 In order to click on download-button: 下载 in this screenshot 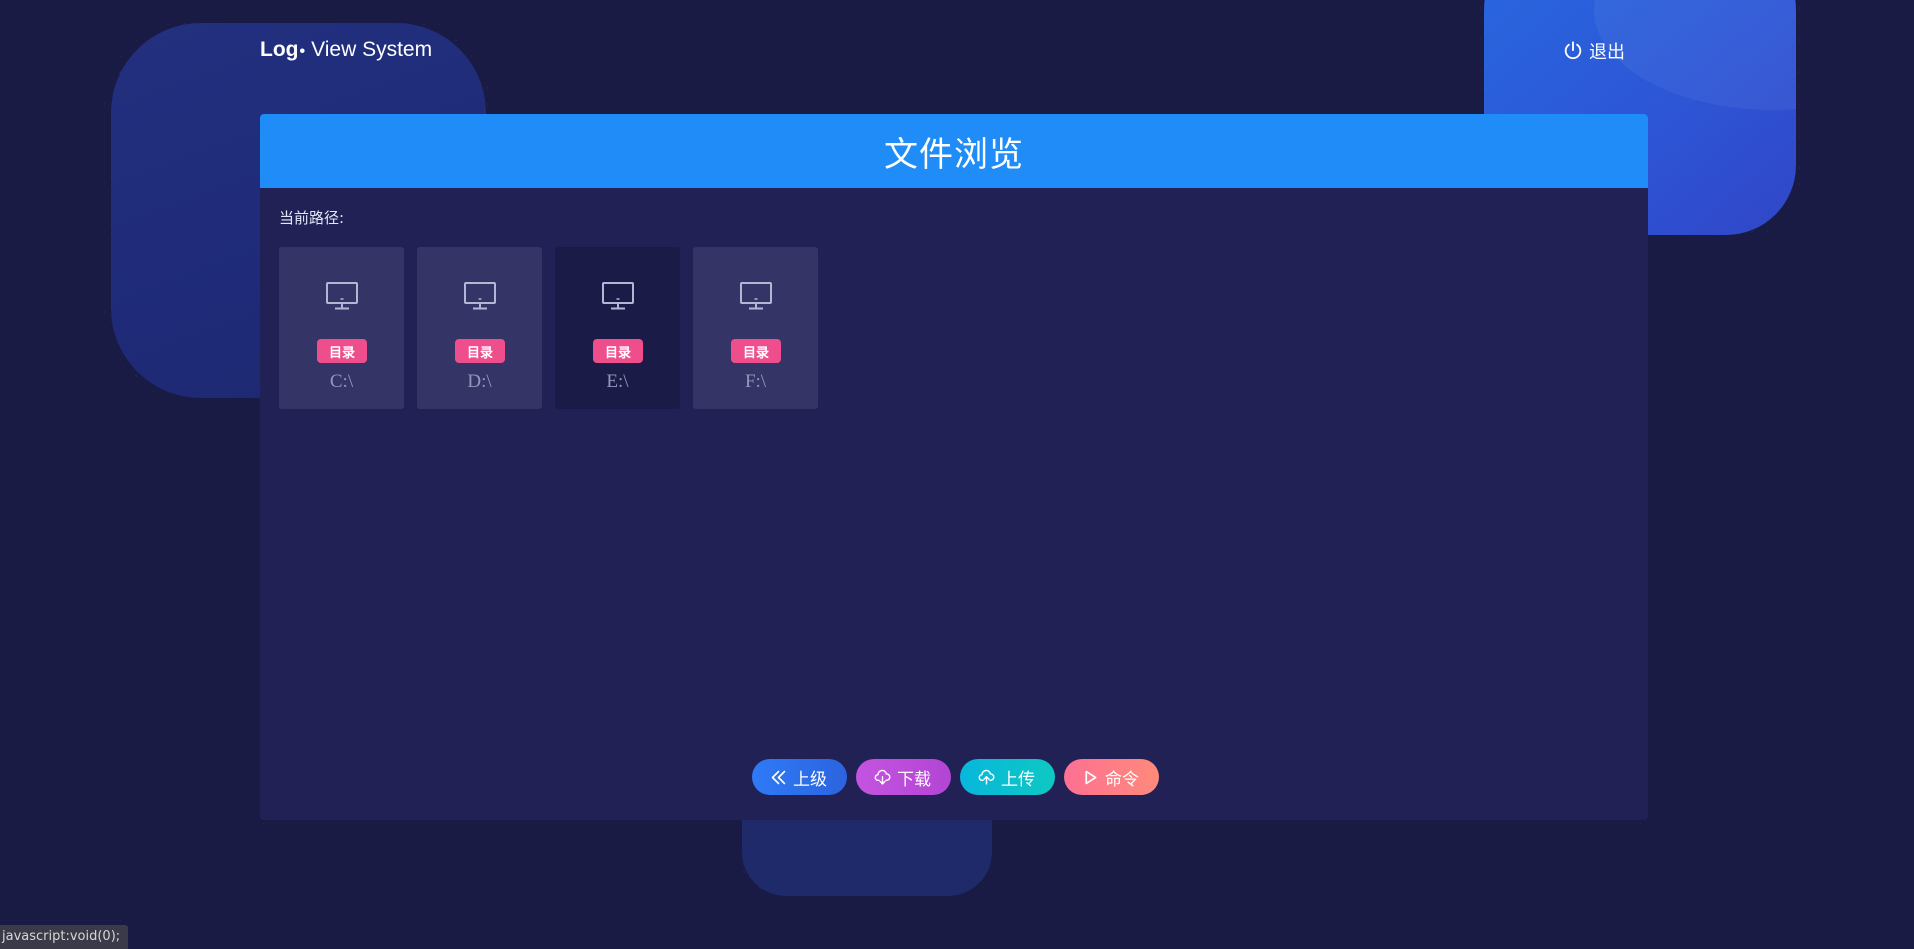, I will do `click(903, 777)`.